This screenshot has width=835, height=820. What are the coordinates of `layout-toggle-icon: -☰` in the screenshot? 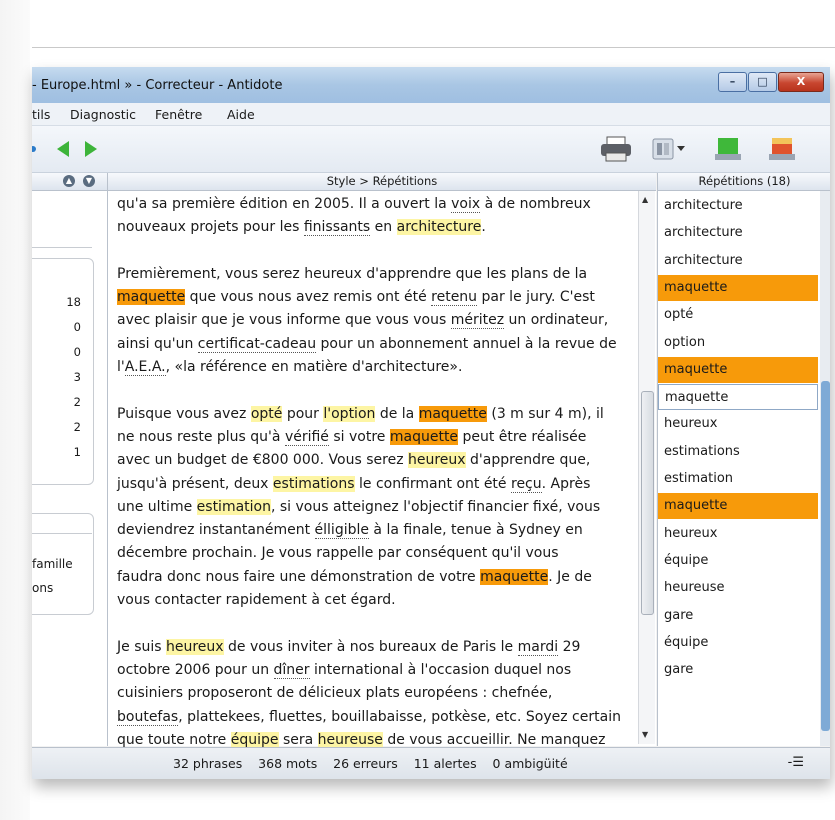 It's located at (796, 762).